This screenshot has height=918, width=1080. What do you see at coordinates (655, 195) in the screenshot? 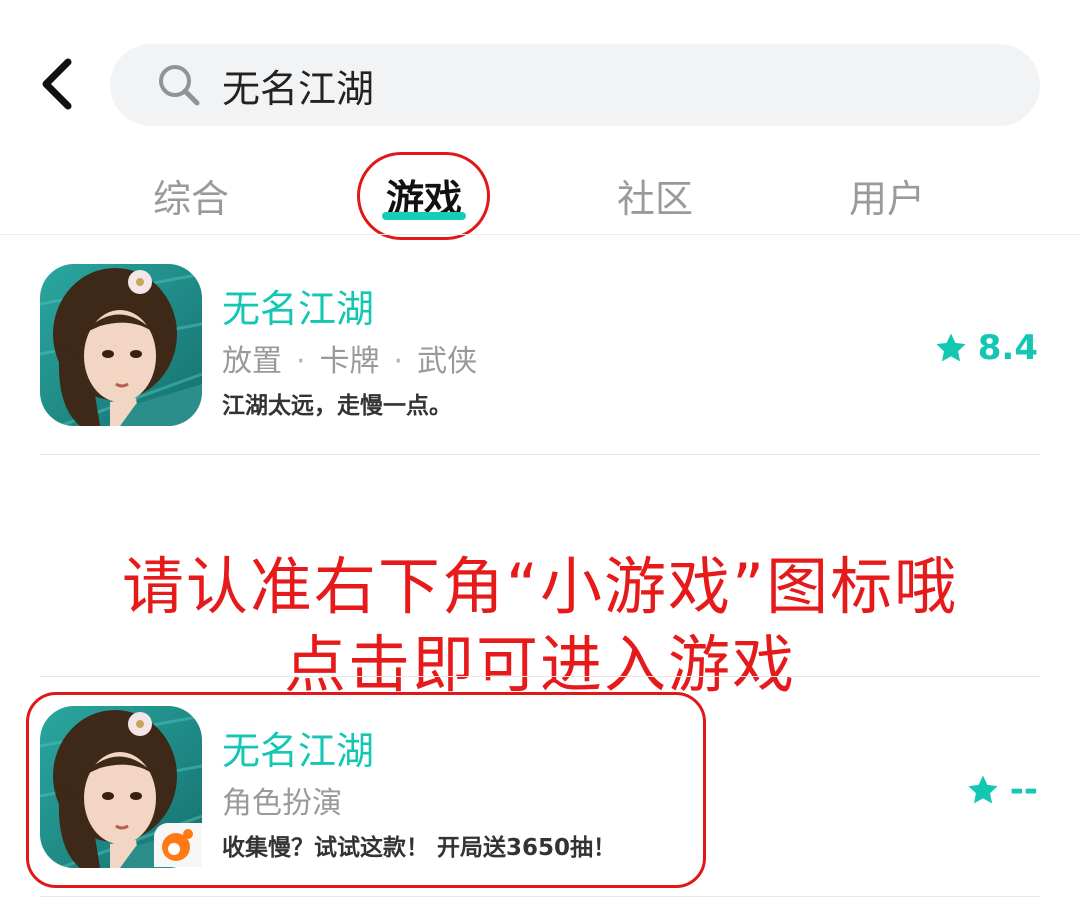
I see `tab-community: 社区` at bounding box center [655, 195].